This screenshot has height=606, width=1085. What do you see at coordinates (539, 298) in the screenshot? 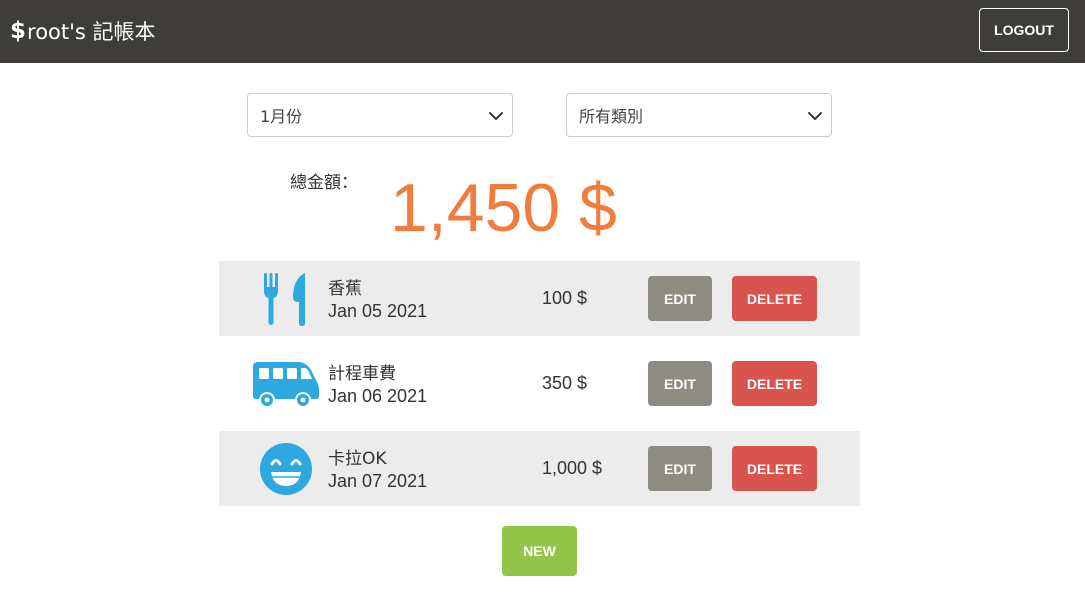
I see `record-row: 香蕉 Jan 05 2021 100 $ EDIT DELETE` at bounding box center [539, 298].